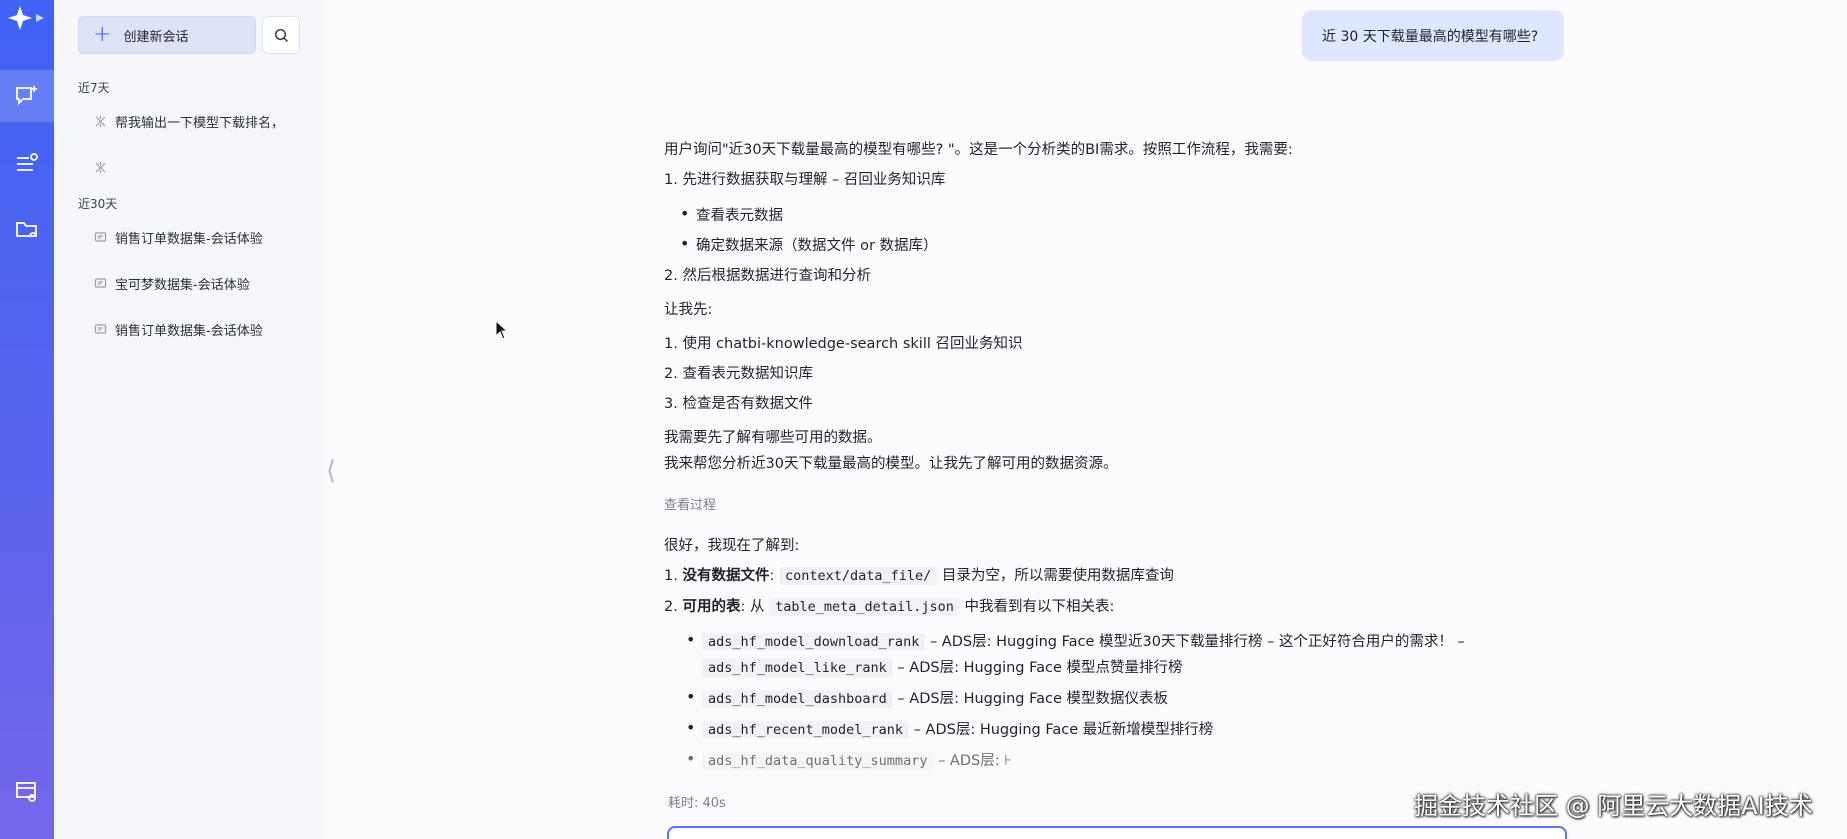  What do you see at coordinates (156, 37) in the screenshot?
I see `new-chat-label: 创建新会话` at bounding box center [156, 37].